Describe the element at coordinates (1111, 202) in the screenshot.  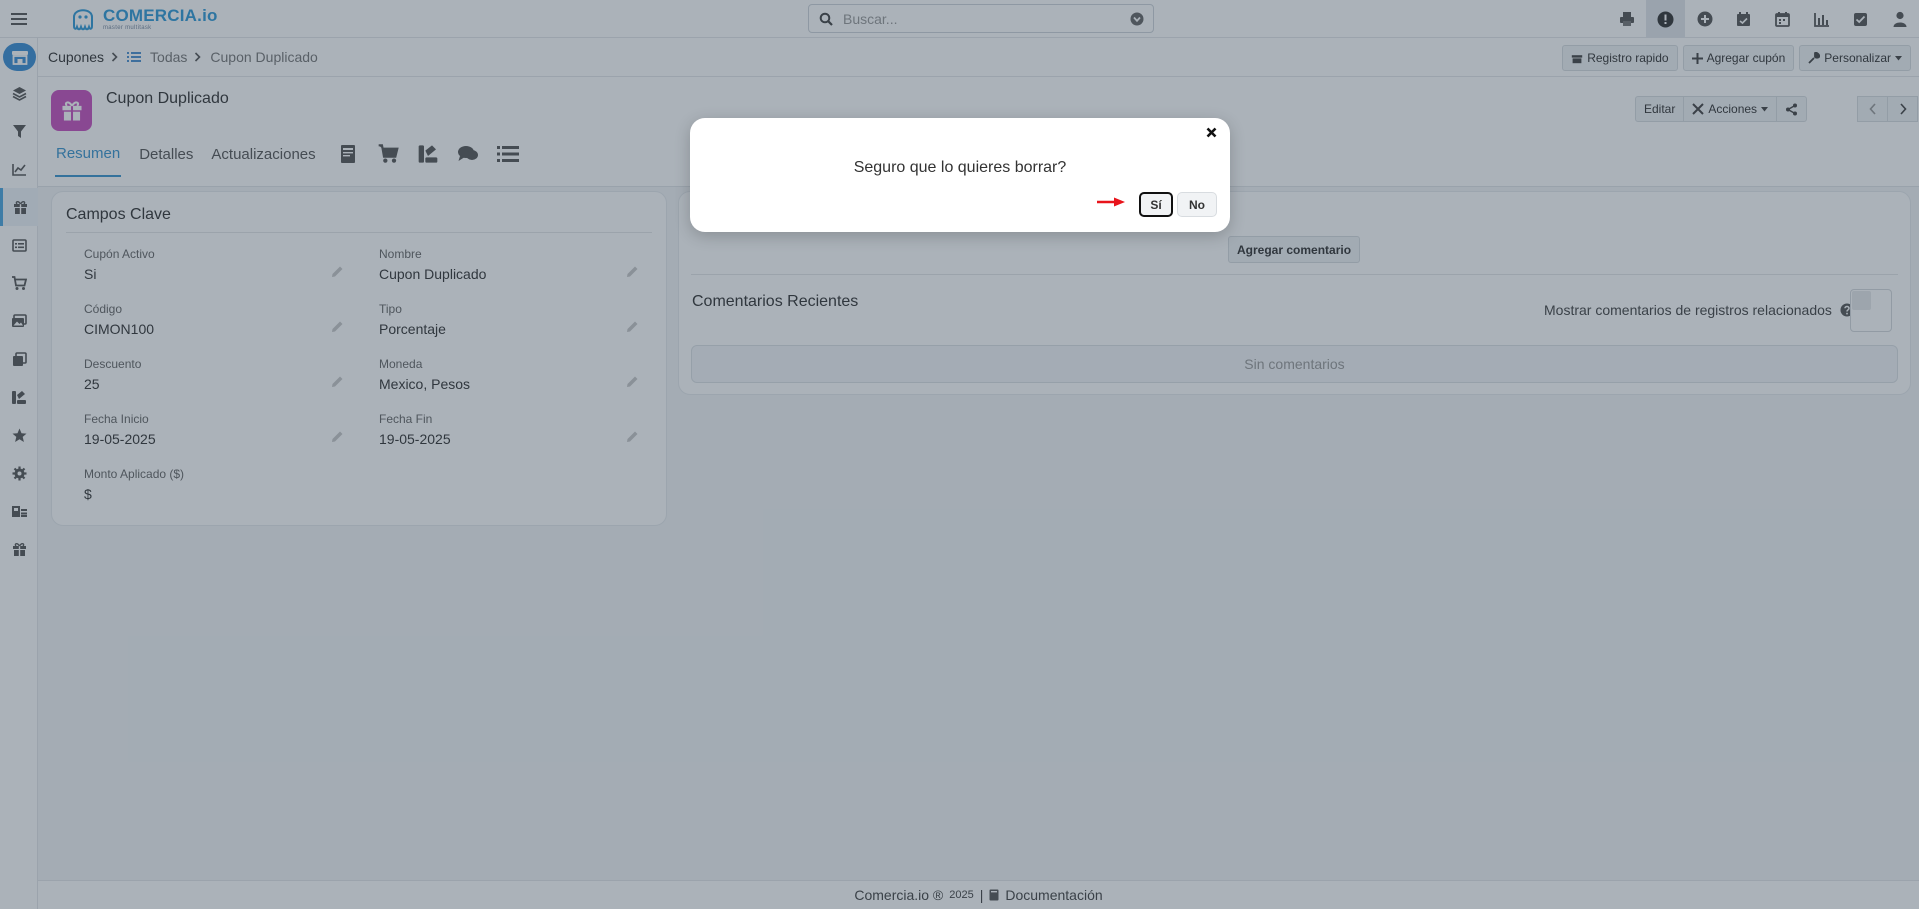
I see `annotation-arrow-icon` at that location.